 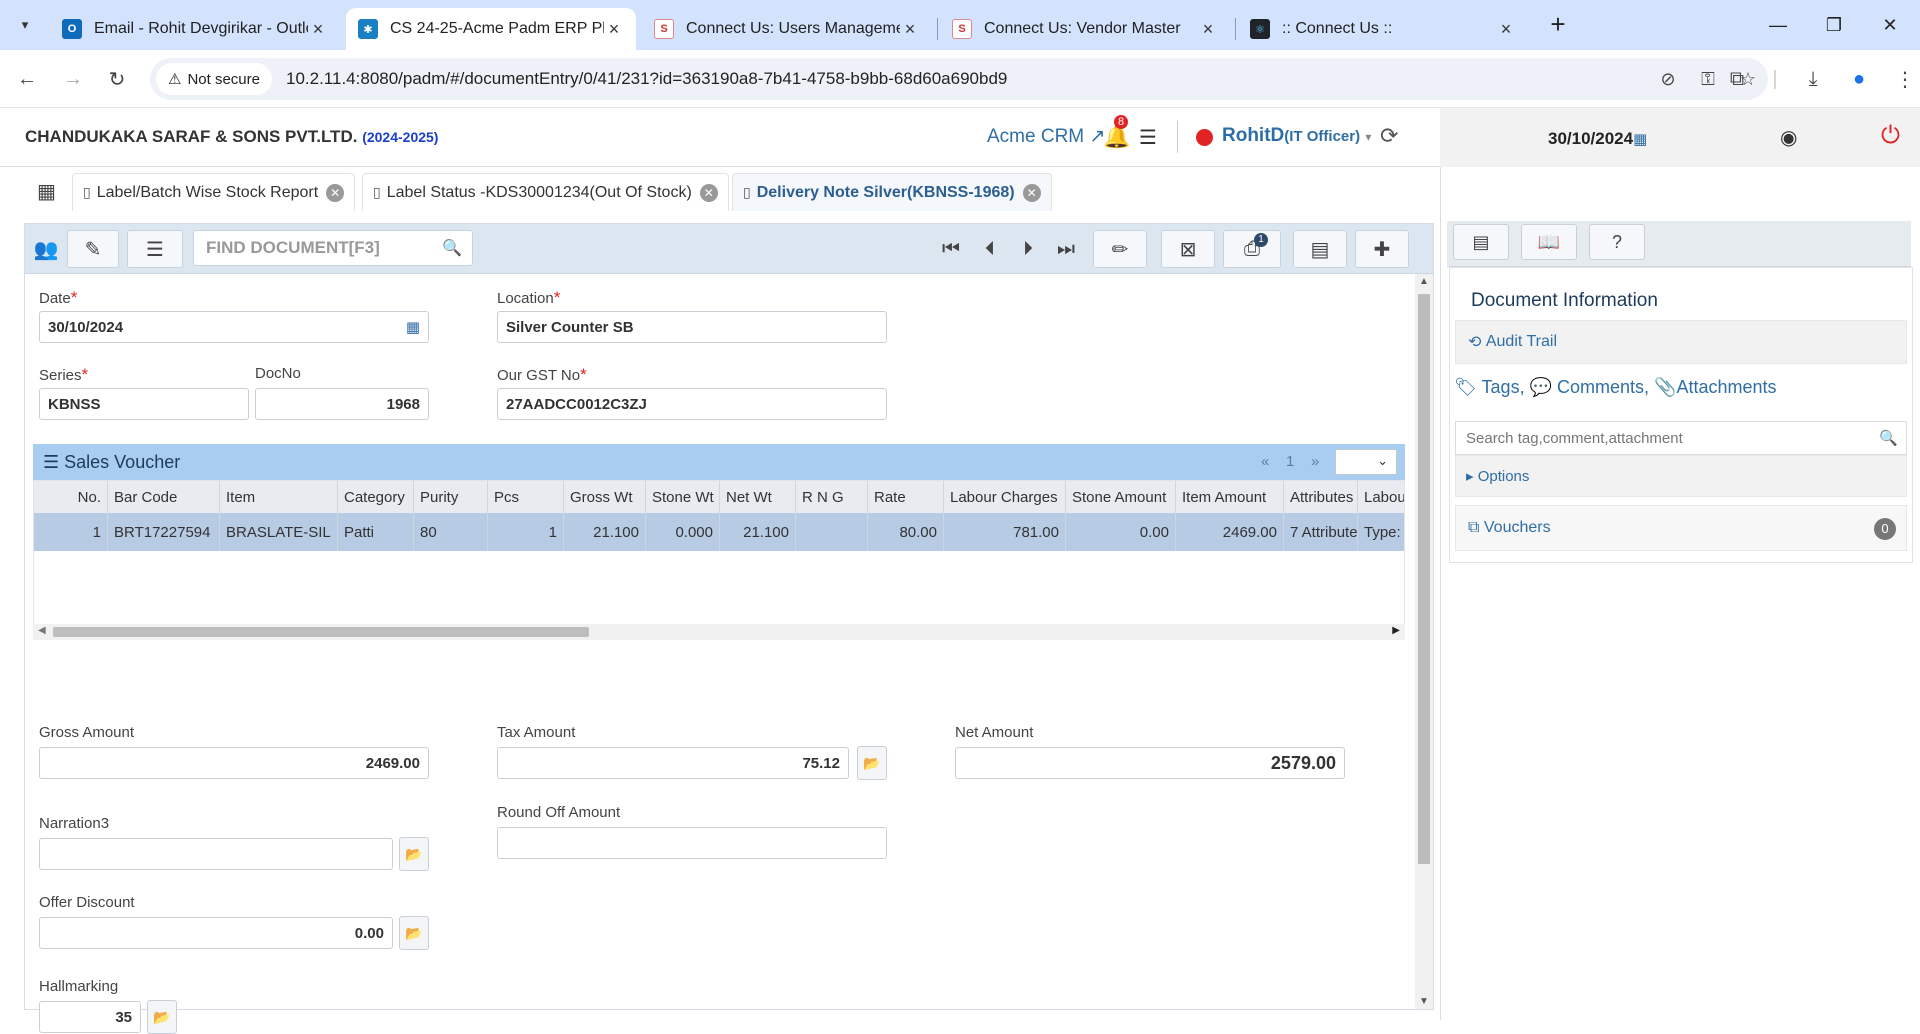 I want to click on eye-slash-icon: ◉, so click(x=1788, y=137).